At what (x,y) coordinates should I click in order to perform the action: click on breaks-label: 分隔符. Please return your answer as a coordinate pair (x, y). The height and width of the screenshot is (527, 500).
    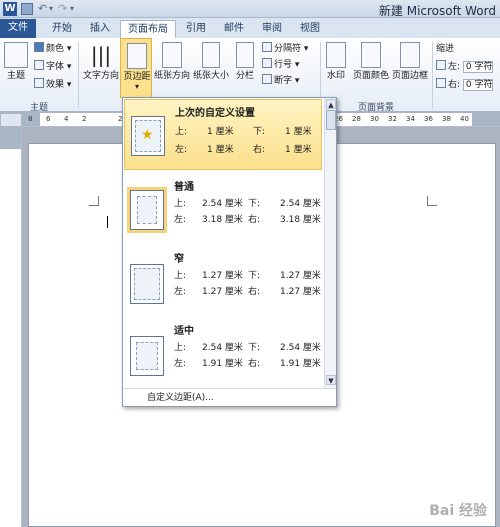
    Looking at the image, I should click on (288, 49).